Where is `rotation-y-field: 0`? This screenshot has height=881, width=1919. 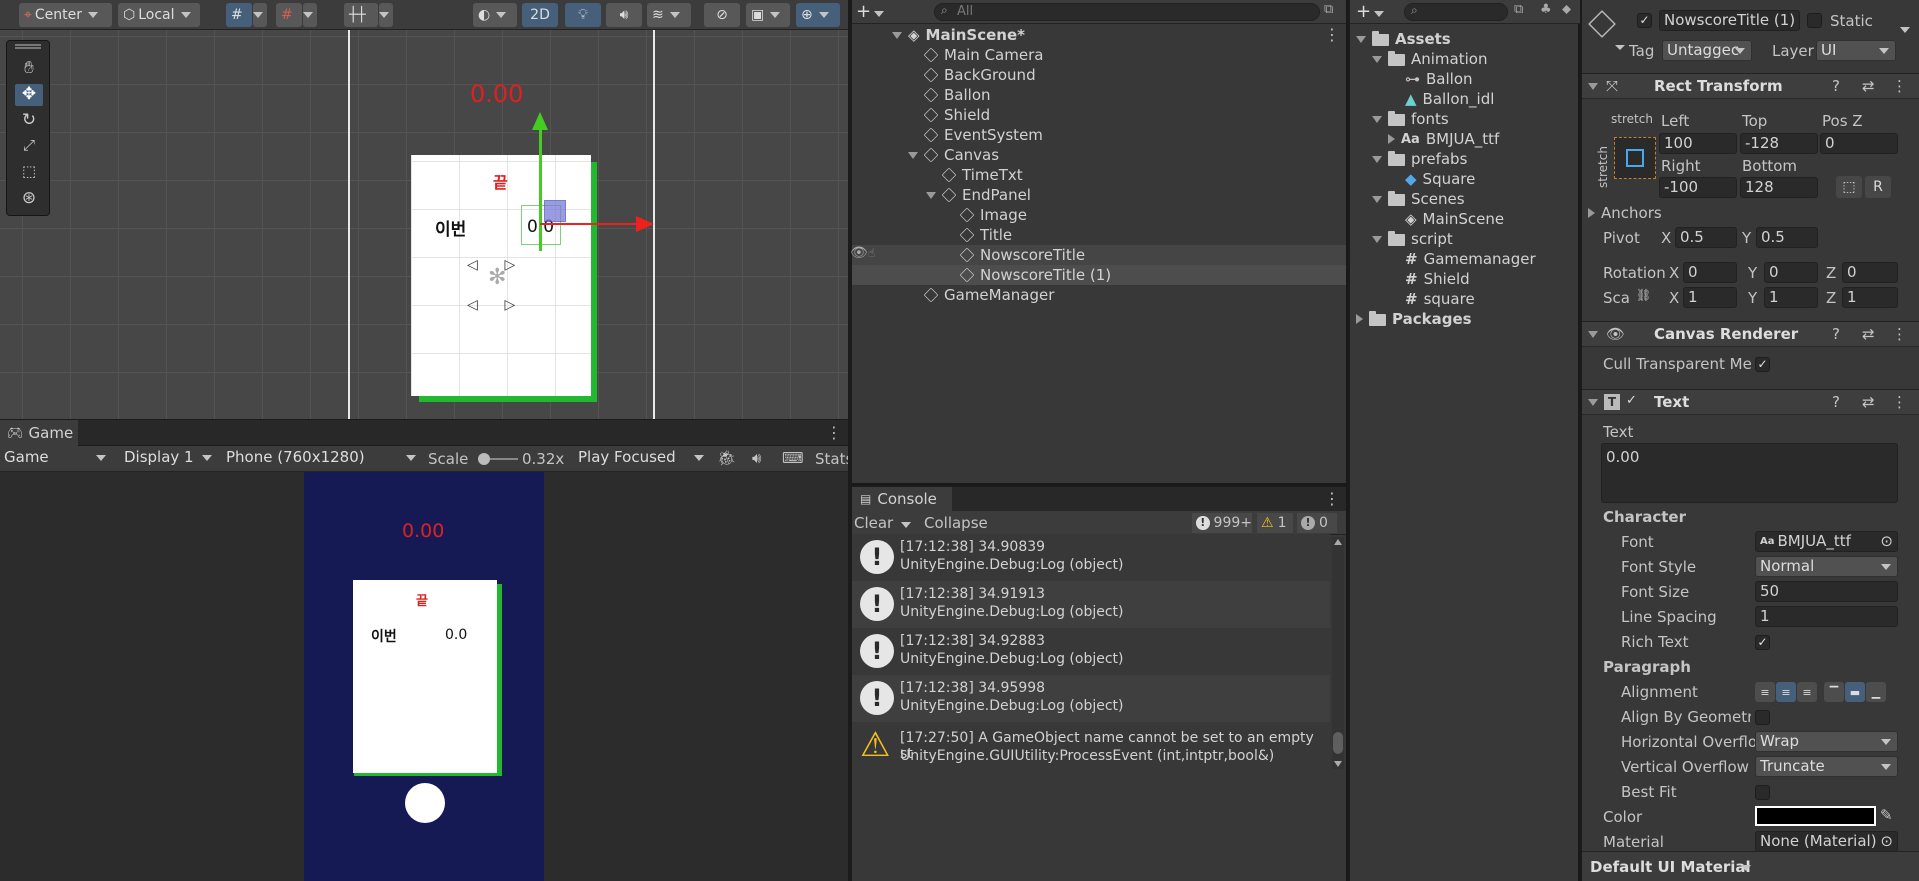 rotation-y-field: 0 is located at coordinates (1791, 272).